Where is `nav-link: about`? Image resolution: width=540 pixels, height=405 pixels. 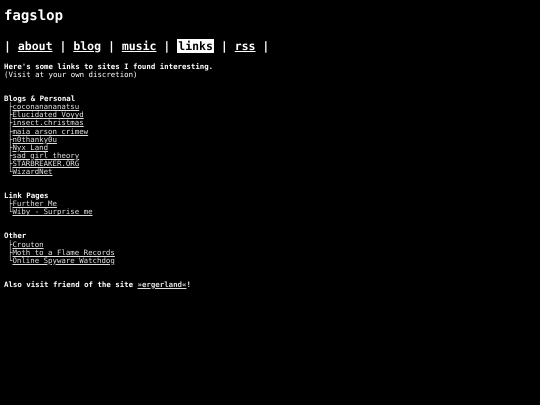 nav-link: about is located at coordinates (35, 46).